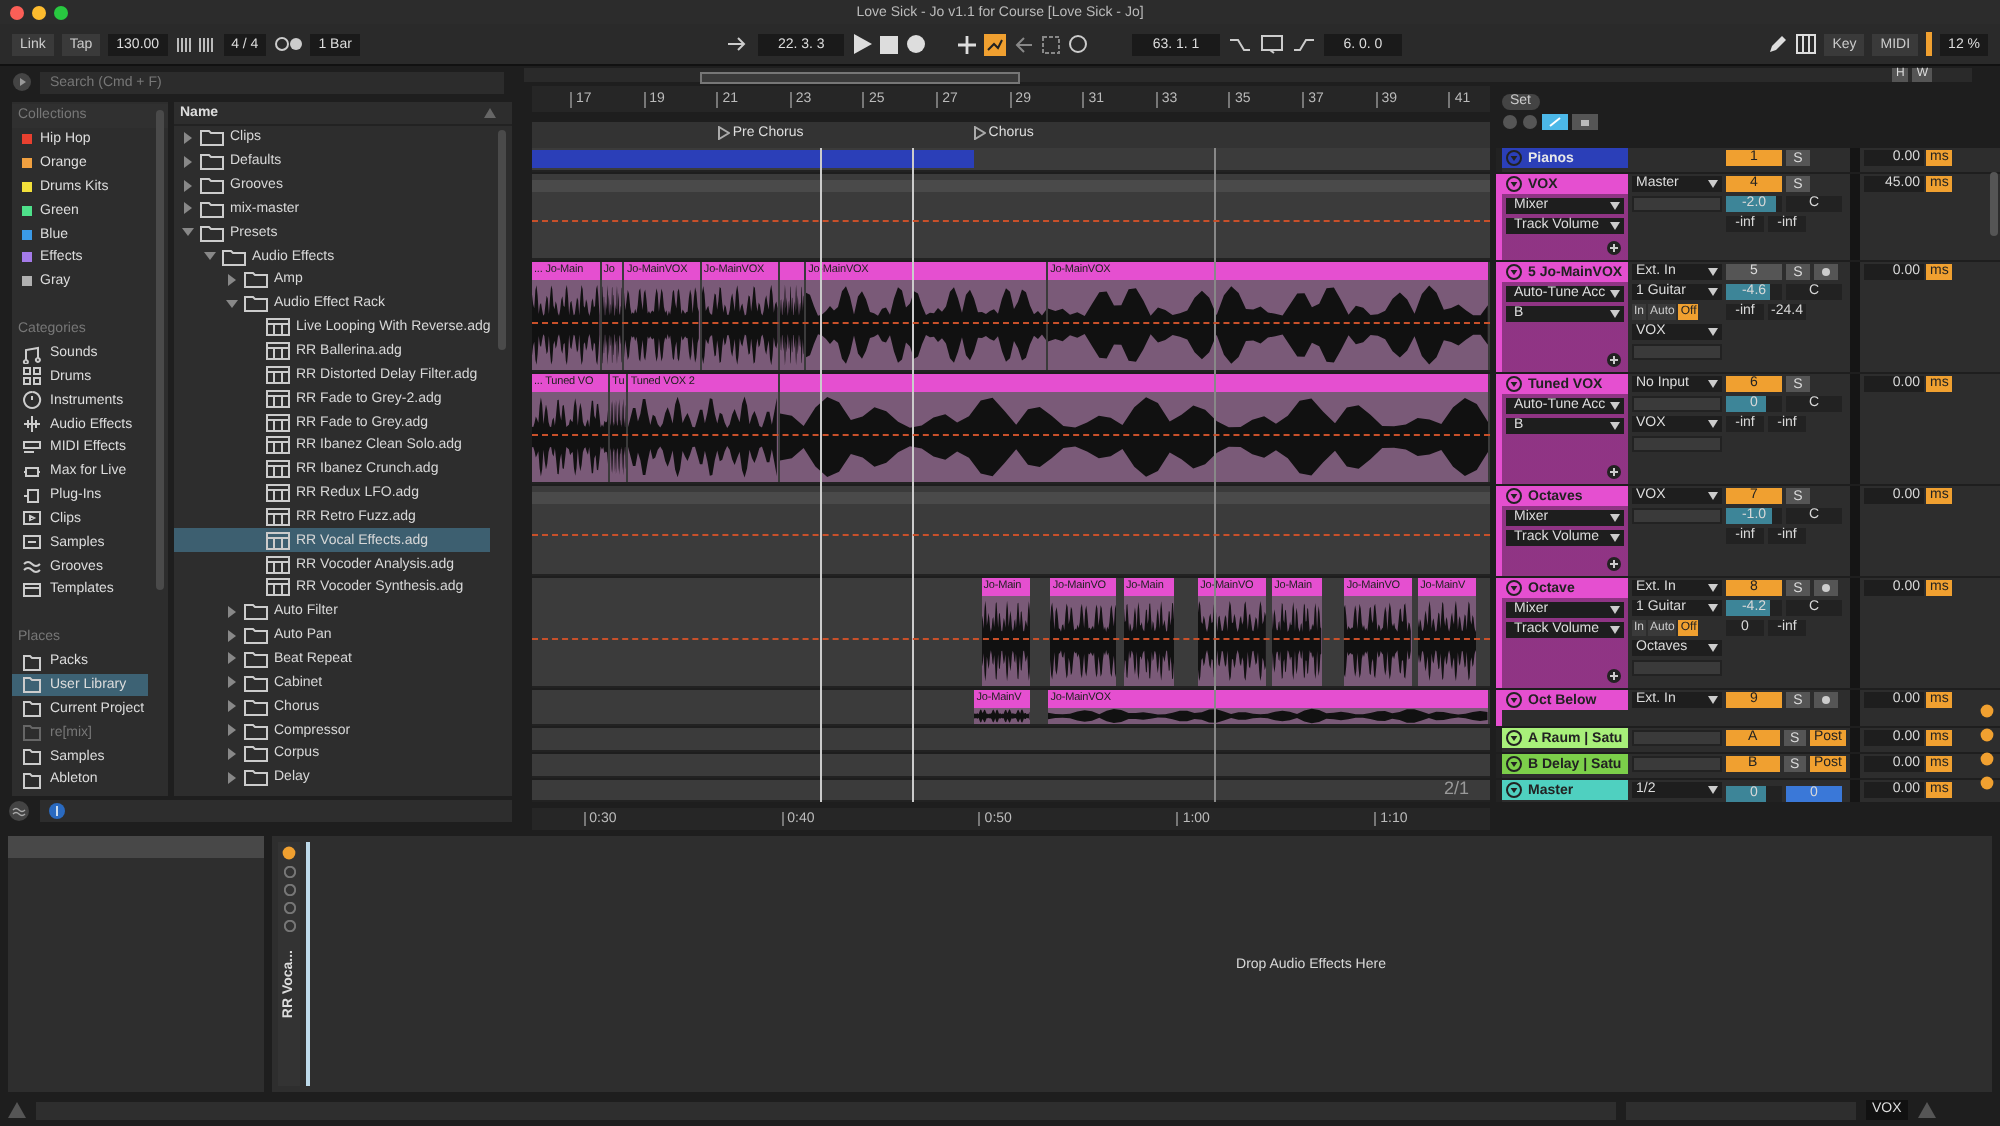 This screenshot has height=1126, width=2000. What do you see at coordinates (1303, 44) in the screenshot?
I see `punch-out-icon` at bounding box center [1303, 44].